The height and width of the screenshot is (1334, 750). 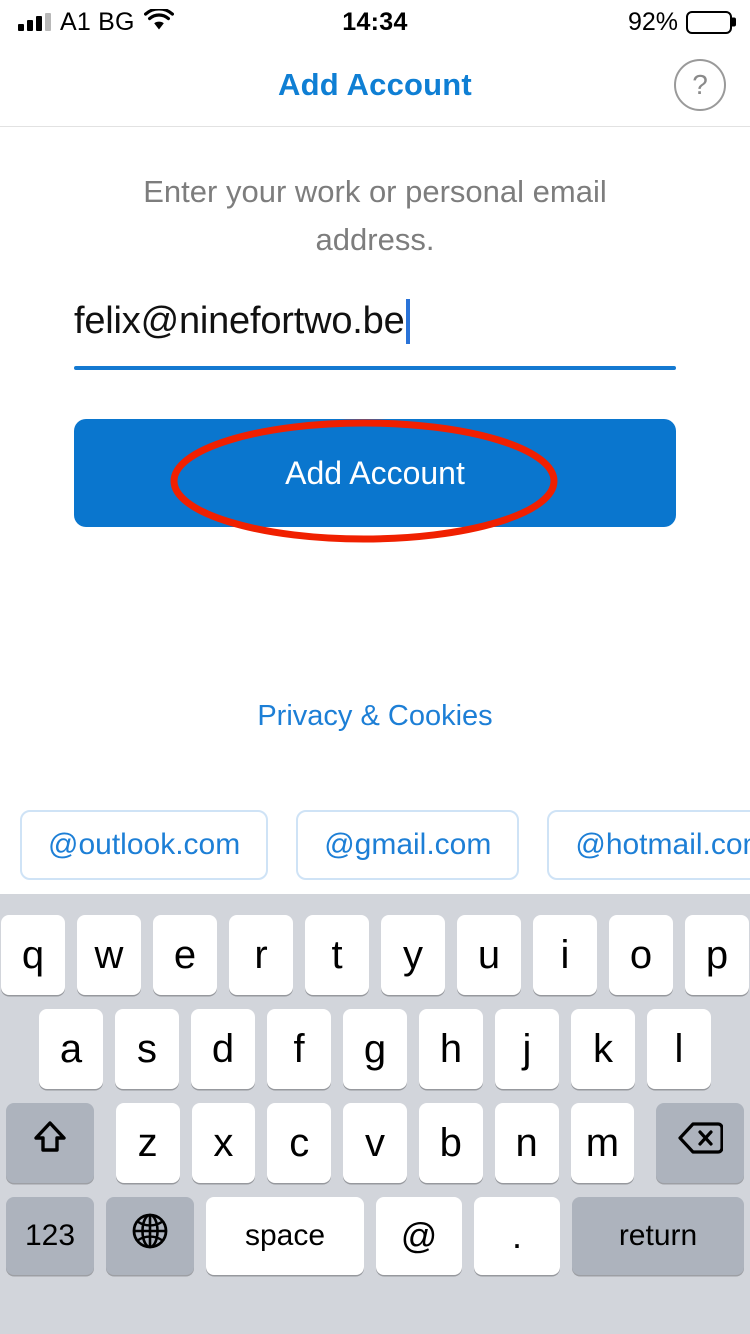 I want to click on key-label: o, so click(x=641, y=954).